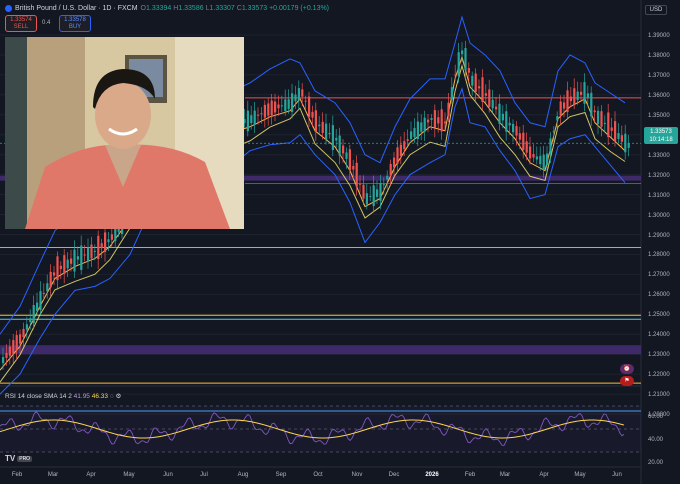 The image size is (680, 484). What do you see at coordinates (659, 275) in the screenshot?
I see `price-axis-label: 1.27000` at bounding box center [659, 275].